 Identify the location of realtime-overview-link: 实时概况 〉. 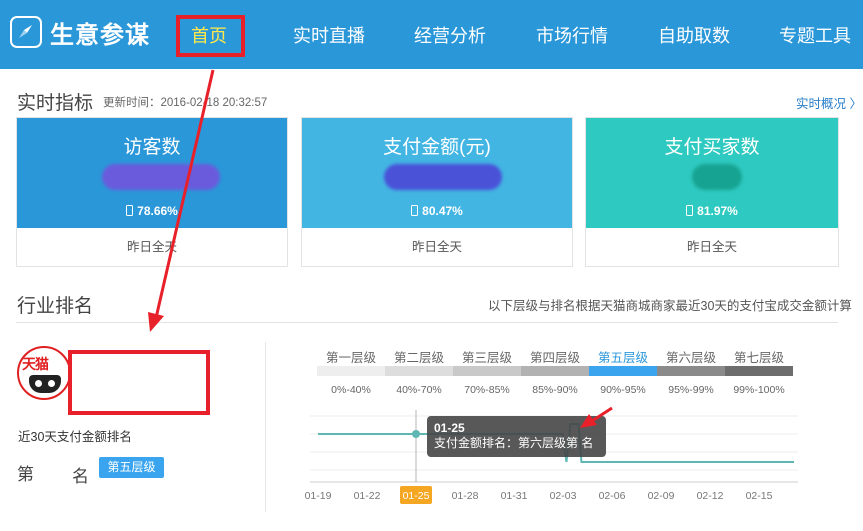
(829, 102).